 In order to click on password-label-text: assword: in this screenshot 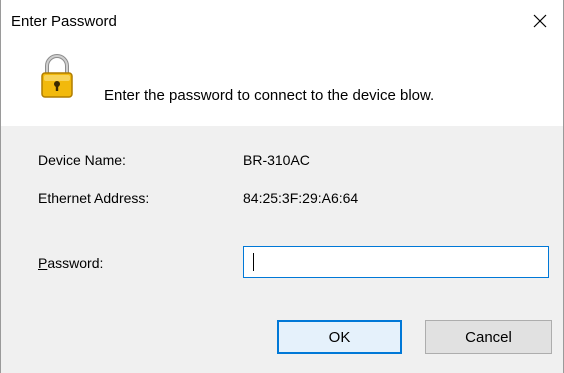, I will do `click(75, 263)`.